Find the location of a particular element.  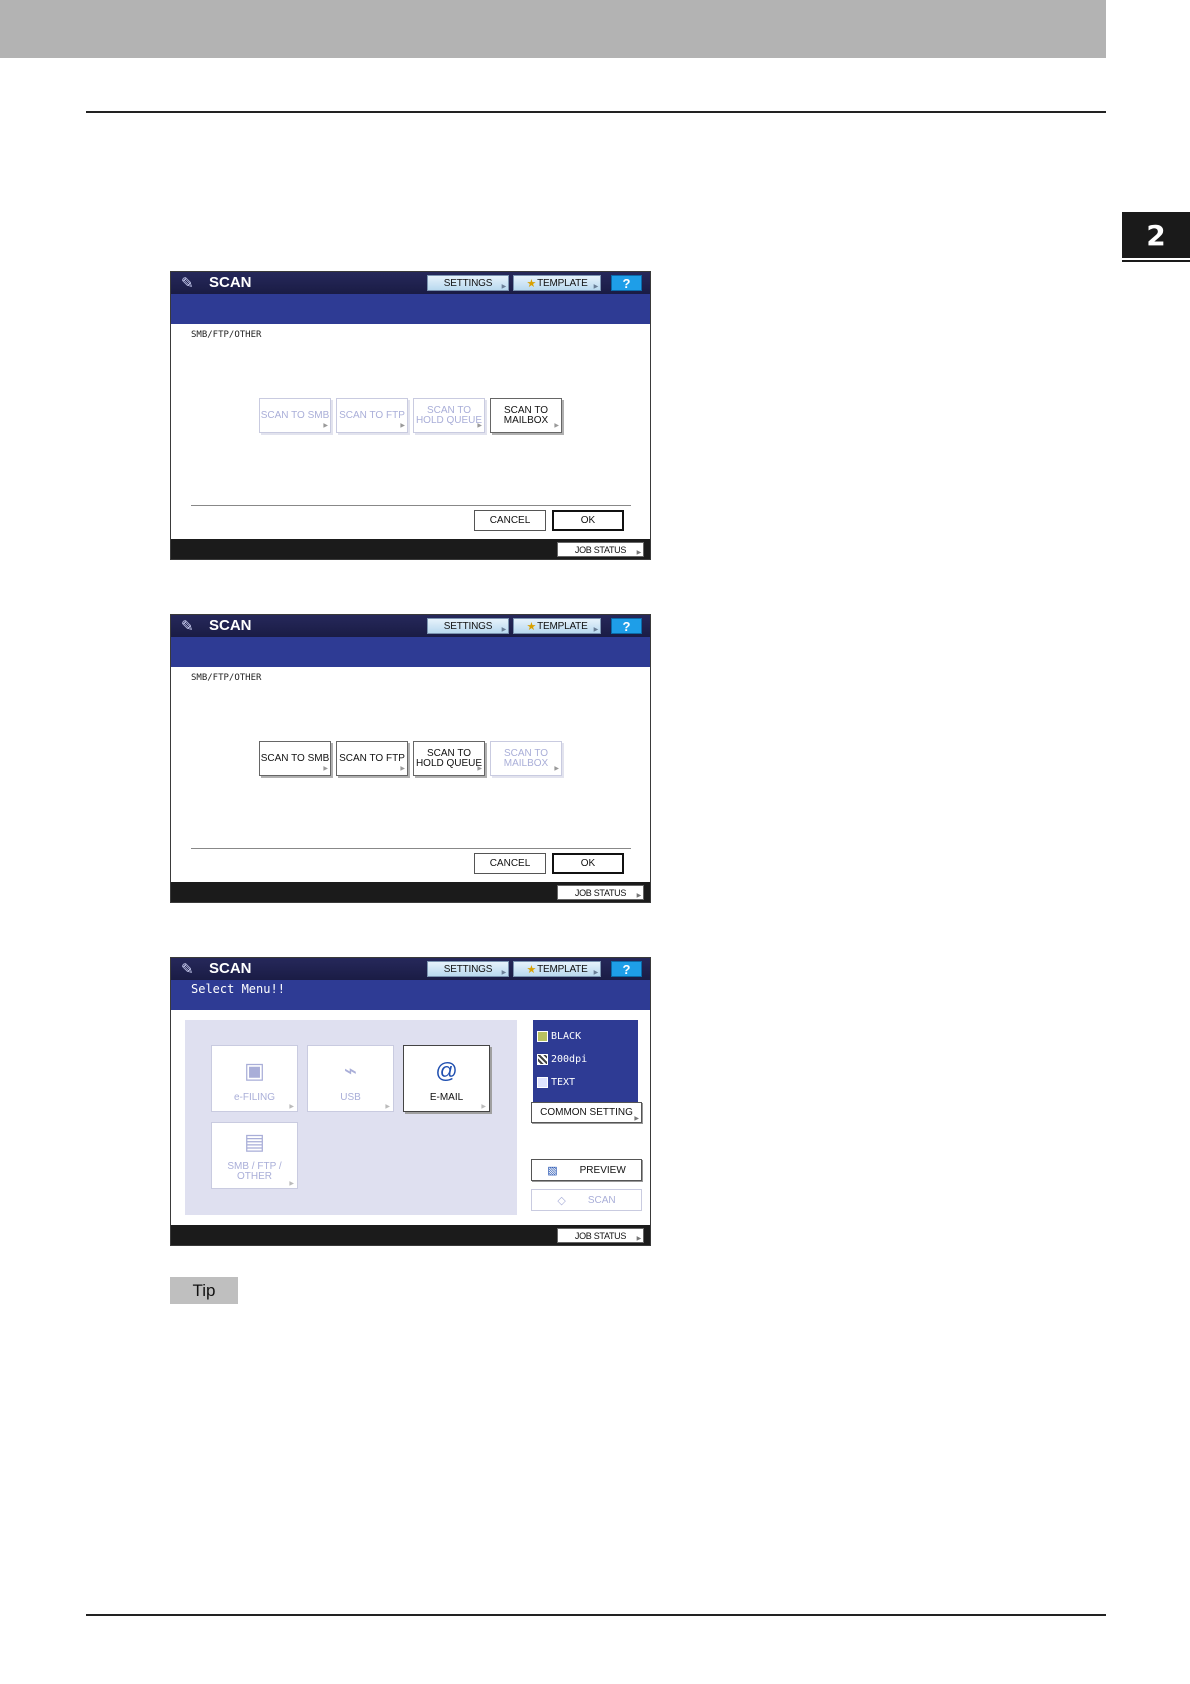

text-mode-icon is located at coordinates (542, 1082).